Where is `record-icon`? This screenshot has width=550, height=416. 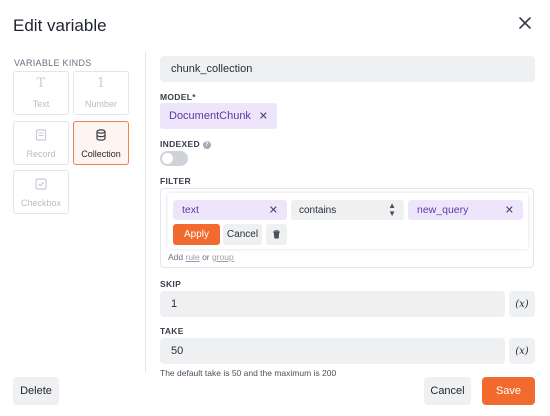 record-icon is located at coordinates (41, 135).